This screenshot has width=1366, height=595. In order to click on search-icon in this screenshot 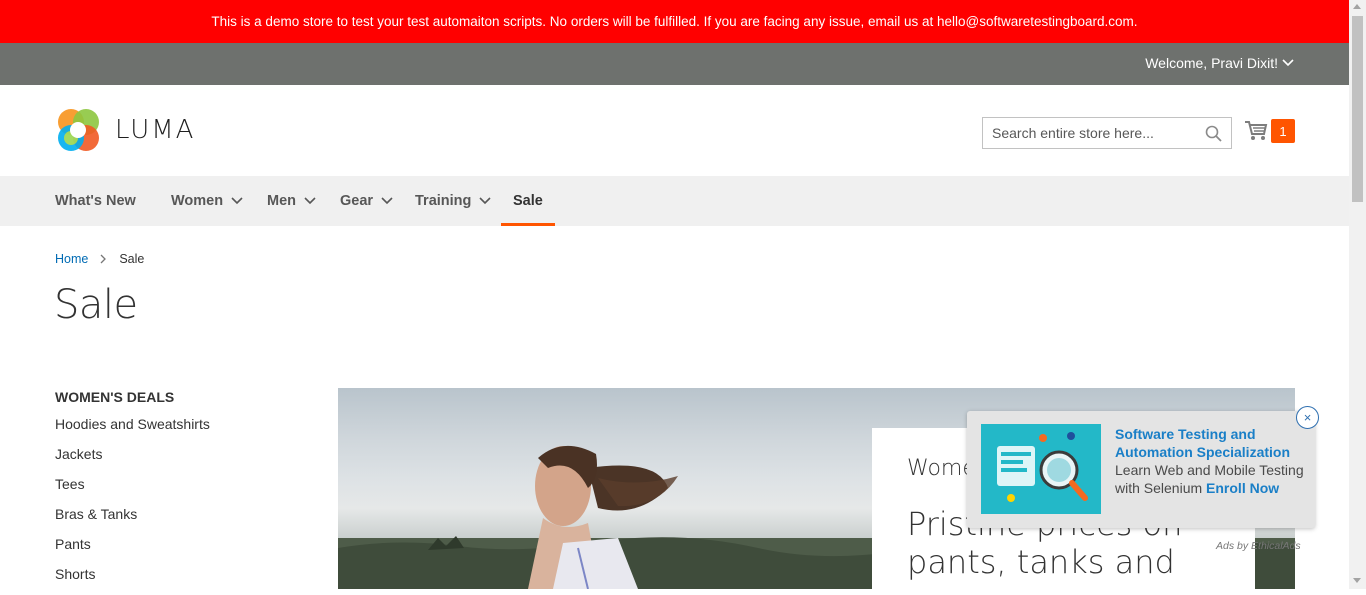, I will do `click(1213, 133)`.